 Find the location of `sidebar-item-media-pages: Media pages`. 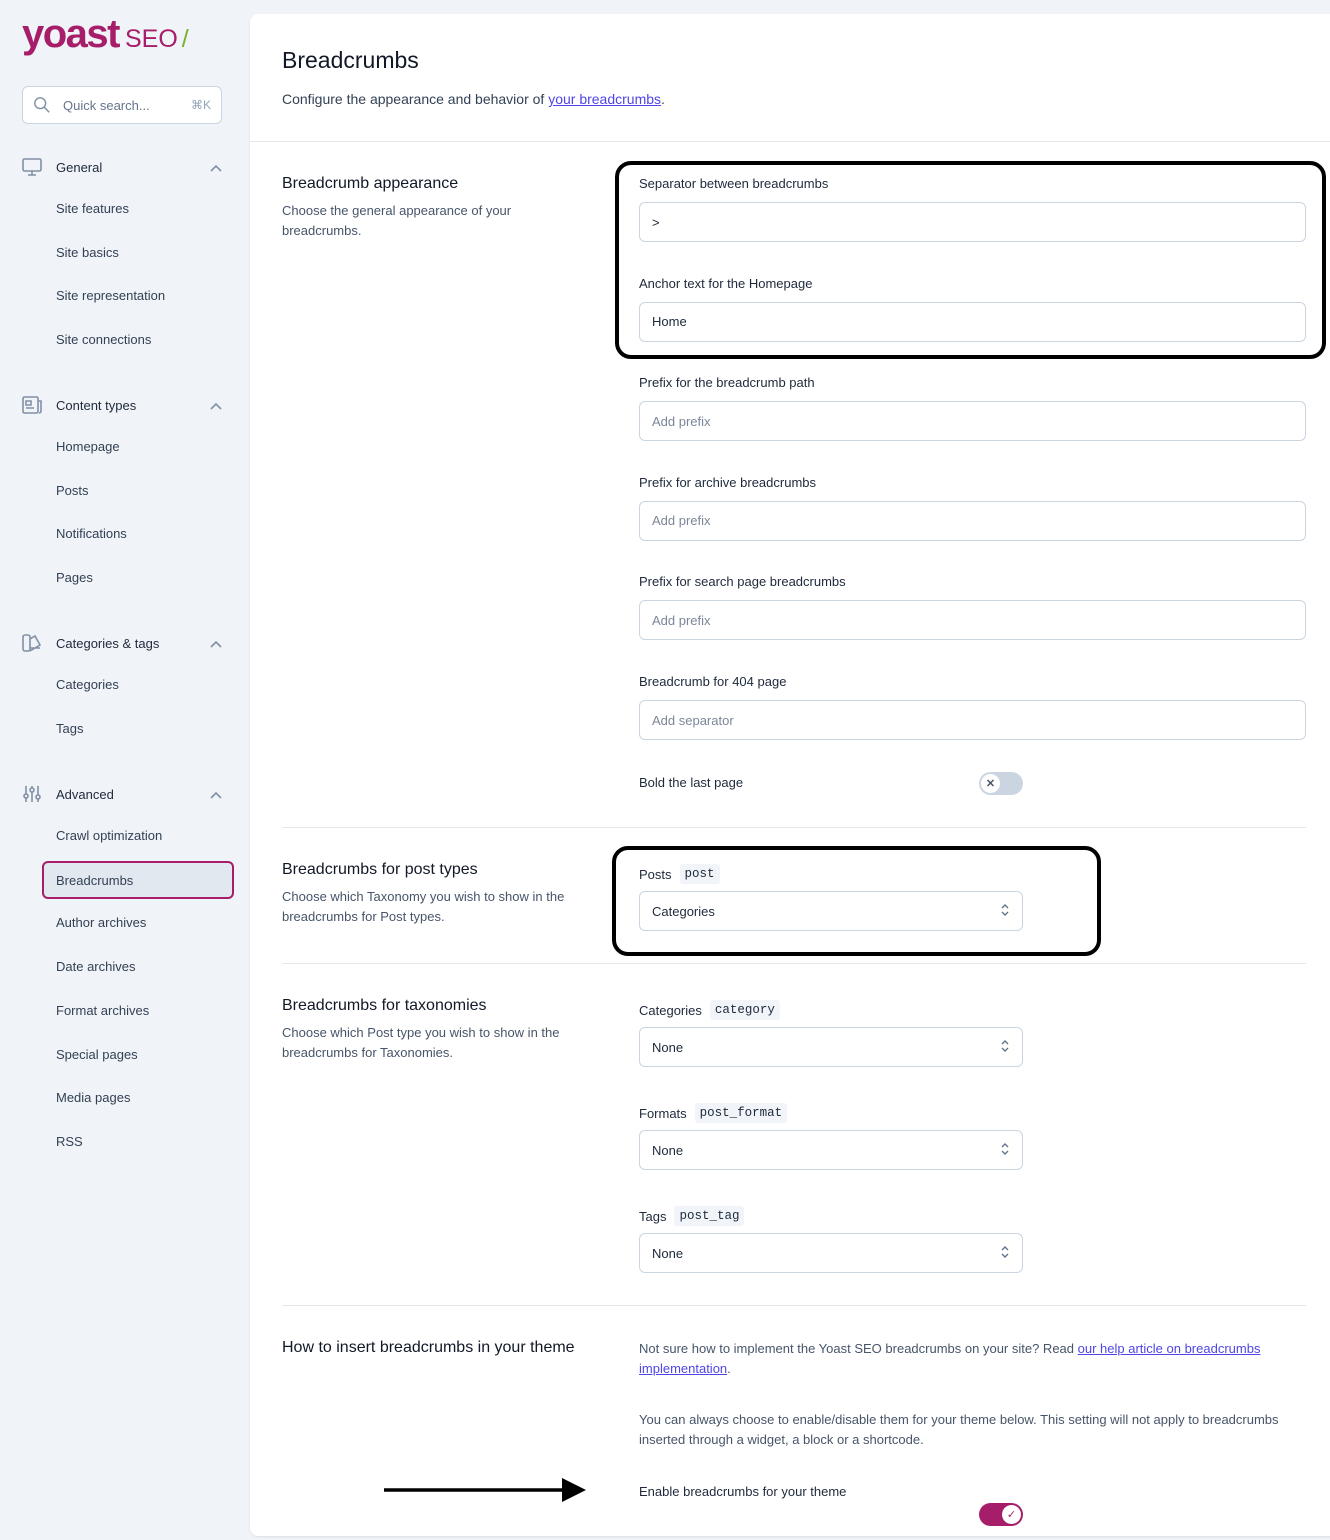

sidebar-item-media-pages: Media pages is located at coordinates (93, 1097).